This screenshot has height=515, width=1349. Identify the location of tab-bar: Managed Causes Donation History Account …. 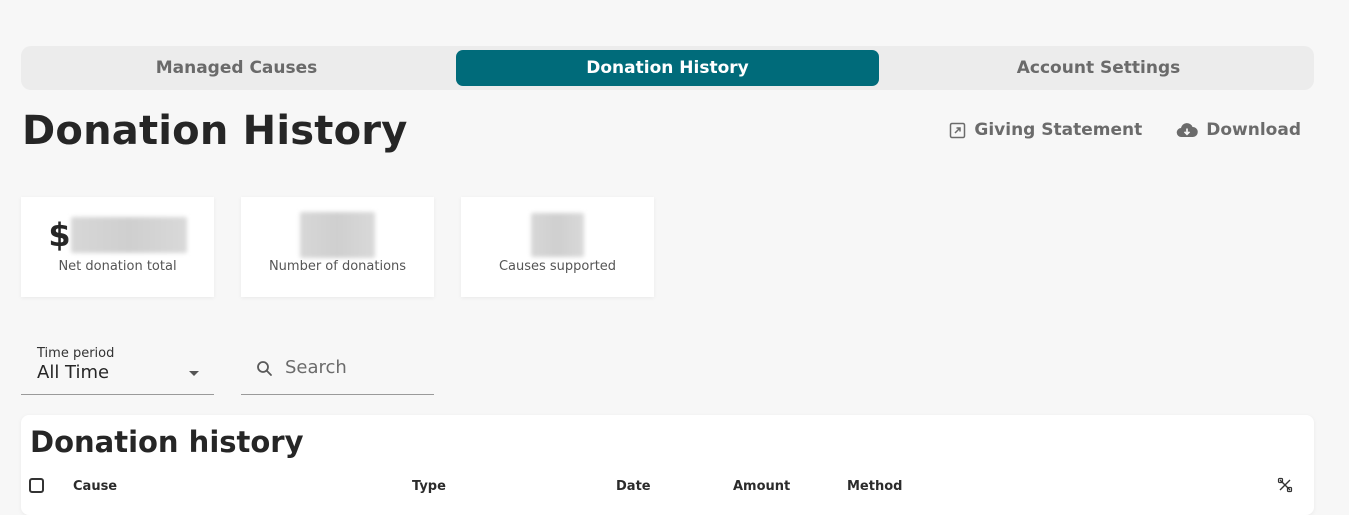
(667, 68).